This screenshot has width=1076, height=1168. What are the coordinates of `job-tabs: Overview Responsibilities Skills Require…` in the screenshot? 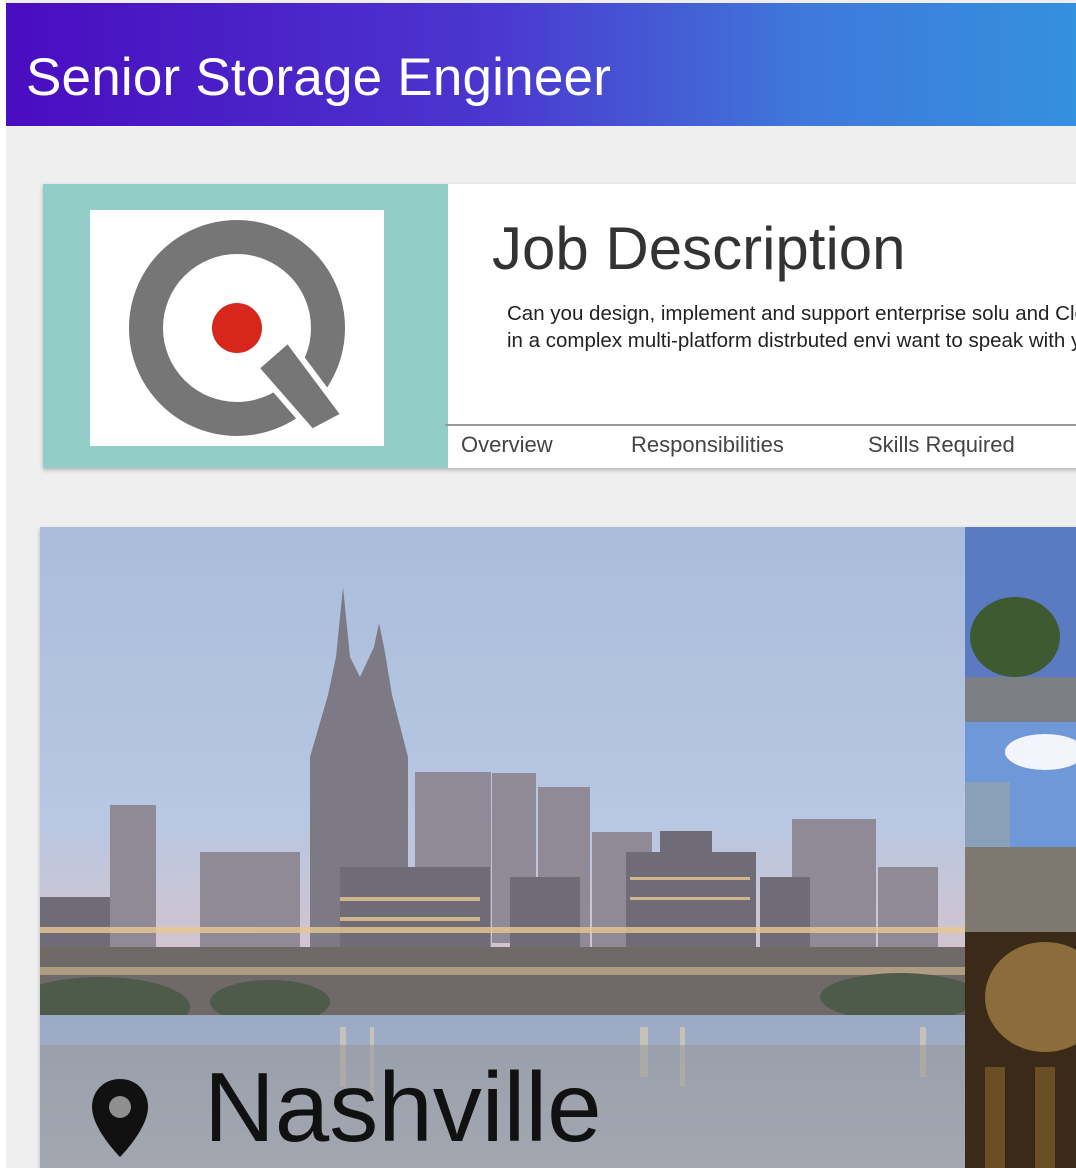 It's located at (760, 447).